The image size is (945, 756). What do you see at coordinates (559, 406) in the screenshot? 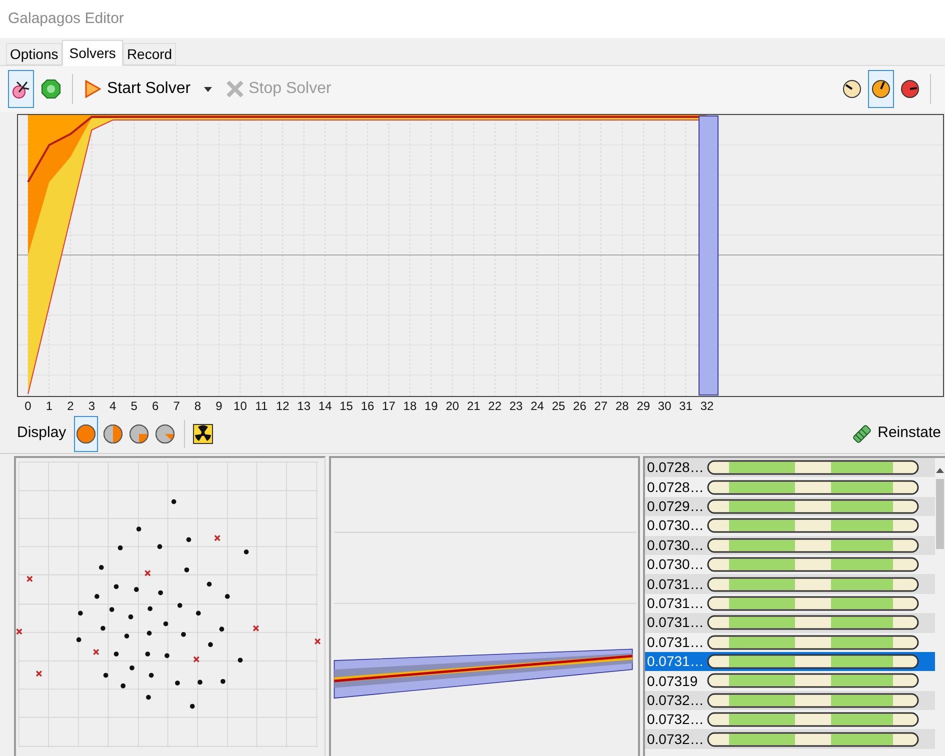
I see `axis-label: 25` at bounding box center [559, 406].